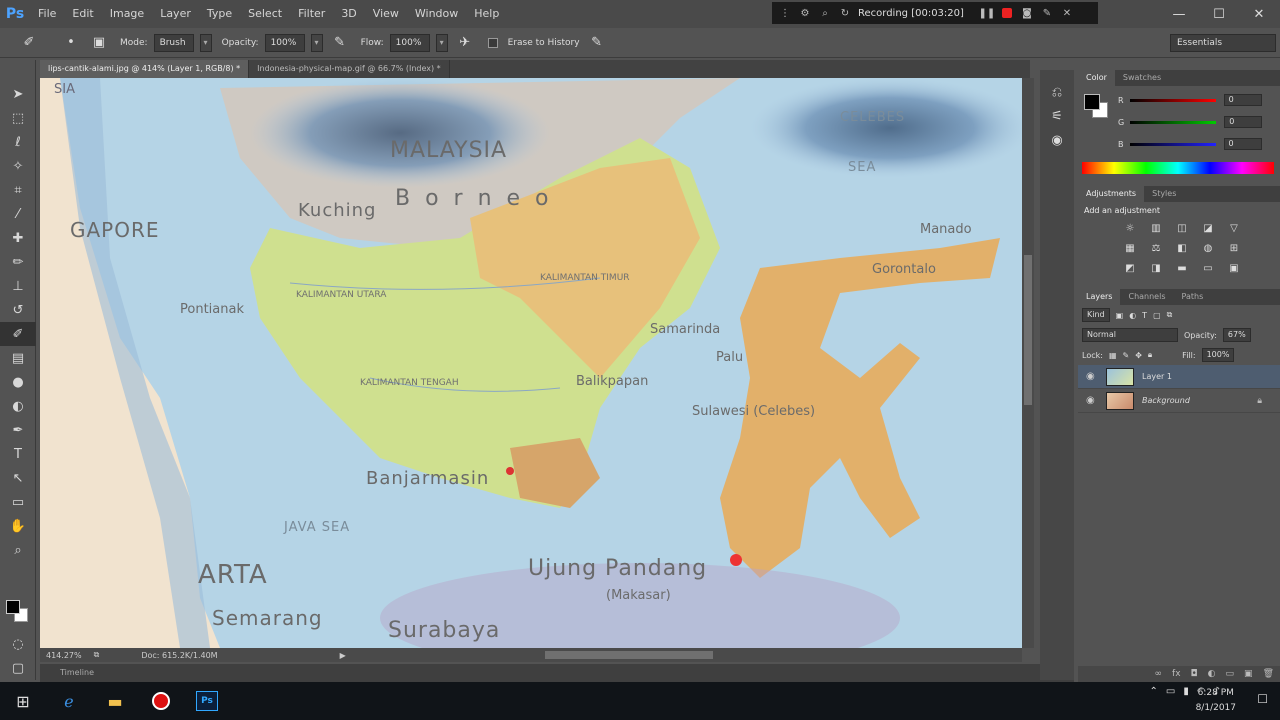 The width and height of the screenshot is (1280, 720). I want to click on filter-adjust-icon: ◐, so click(1132, 315).